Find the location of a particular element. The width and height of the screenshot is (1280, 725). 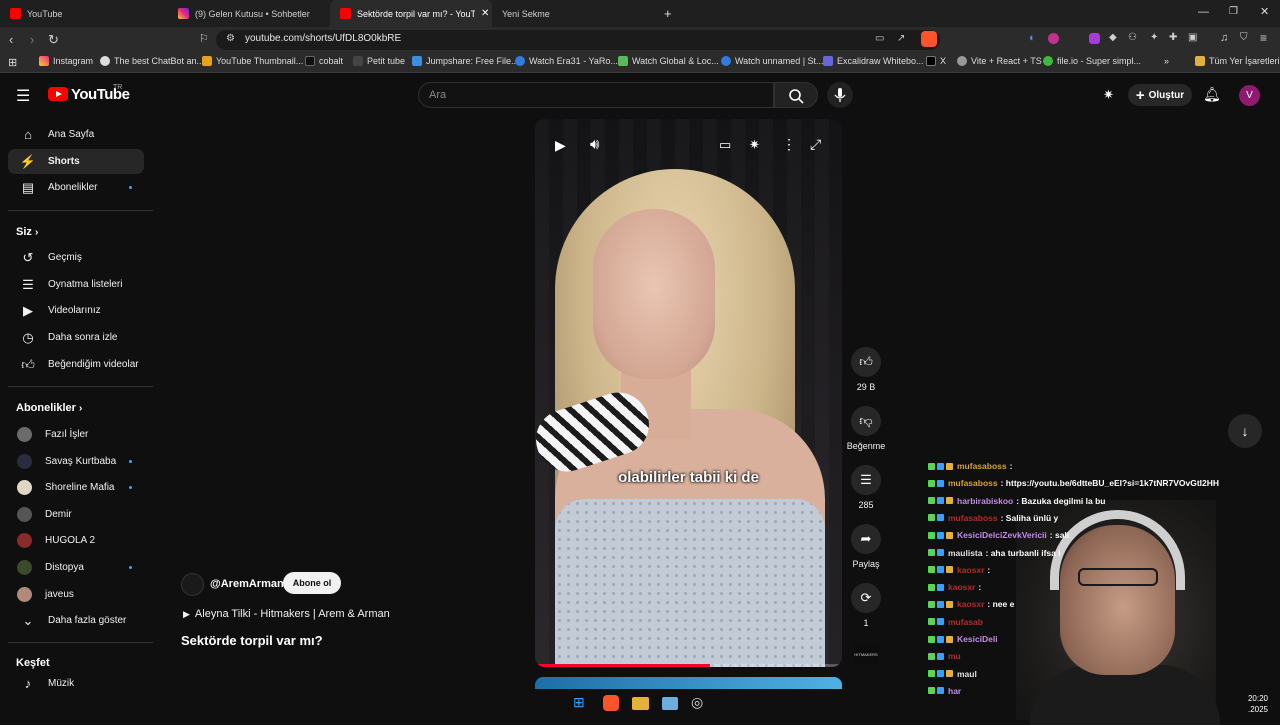

bookmark-label: Instagram is located at coordinates (73, 61).